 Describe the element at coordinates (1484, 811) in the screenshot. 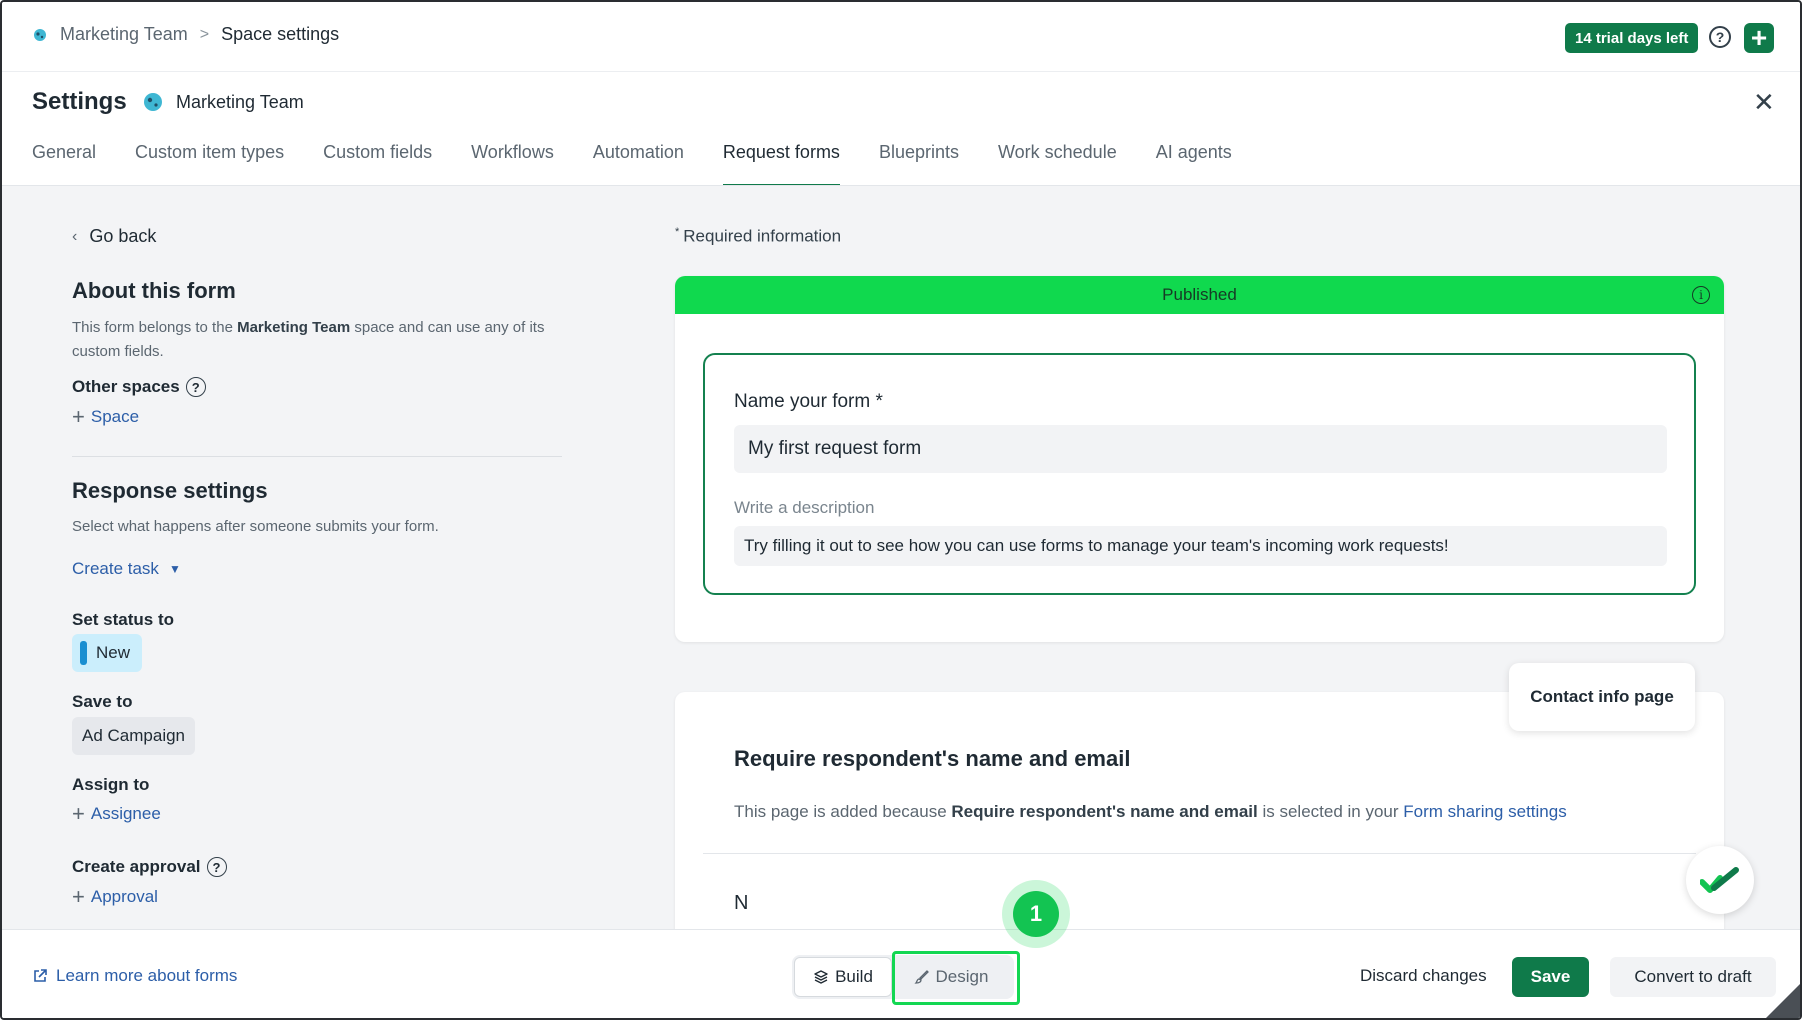

I see `form-sharing-settings-link: Form sharing settings` at that location.